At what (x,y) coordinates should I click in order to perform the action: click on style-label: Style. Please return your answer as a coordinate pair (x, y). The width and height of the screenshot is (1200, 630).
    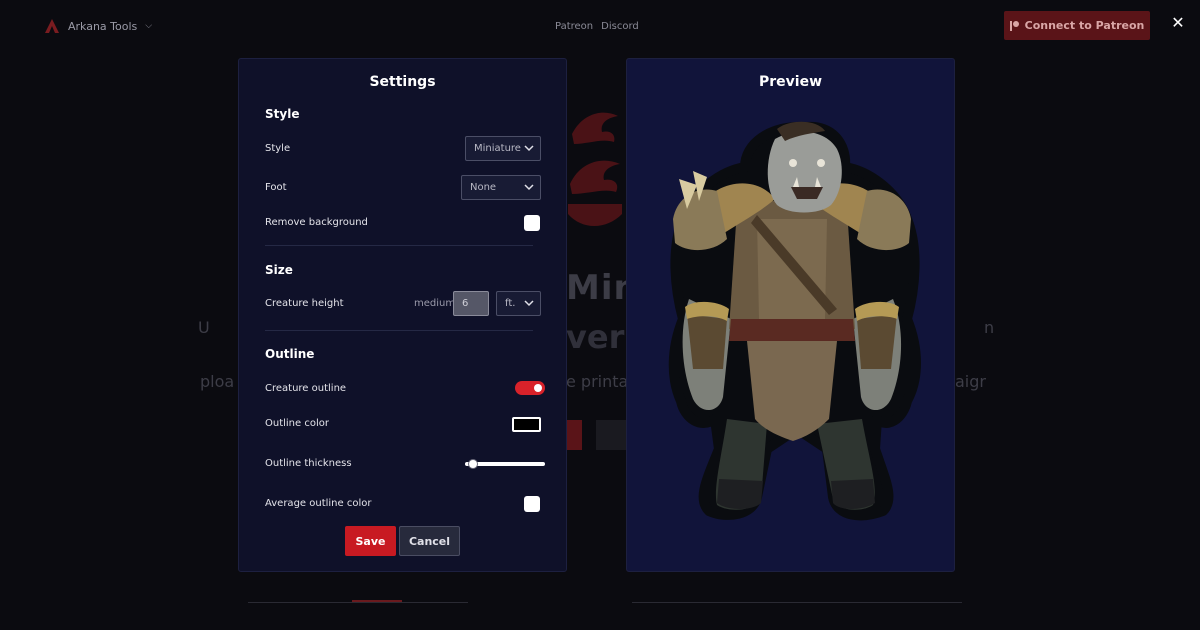
    Looking at the image, I should click on (278, 148).